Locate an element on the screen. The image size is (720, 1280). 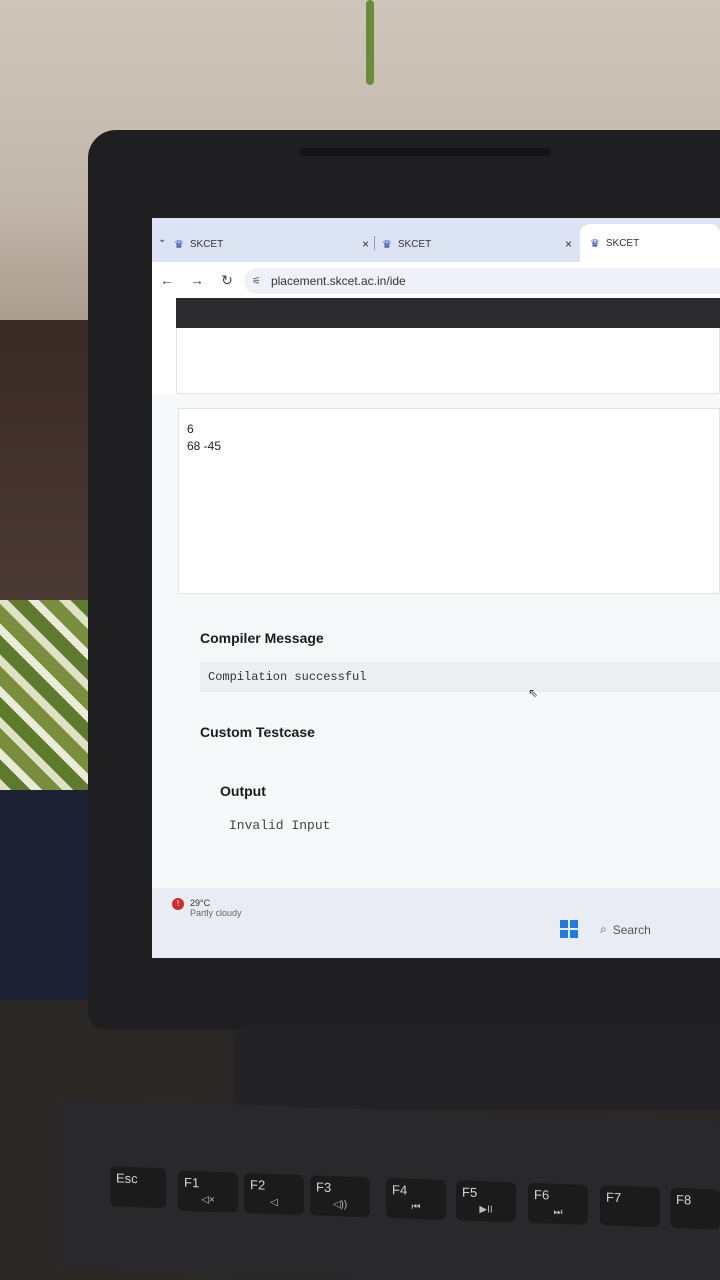
address-bar: ⚟ placement.skcet.ac.in/ide is located at coordinates (482, 281).